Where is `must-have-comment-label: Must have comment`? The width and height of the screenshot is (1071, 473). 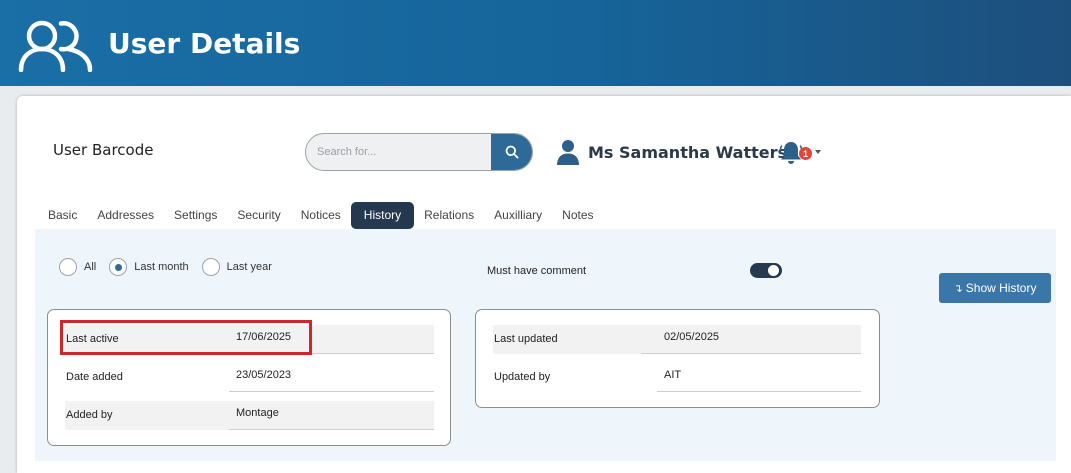
must-have-comment-label: Must have comment is located at coordinates (537, 271).